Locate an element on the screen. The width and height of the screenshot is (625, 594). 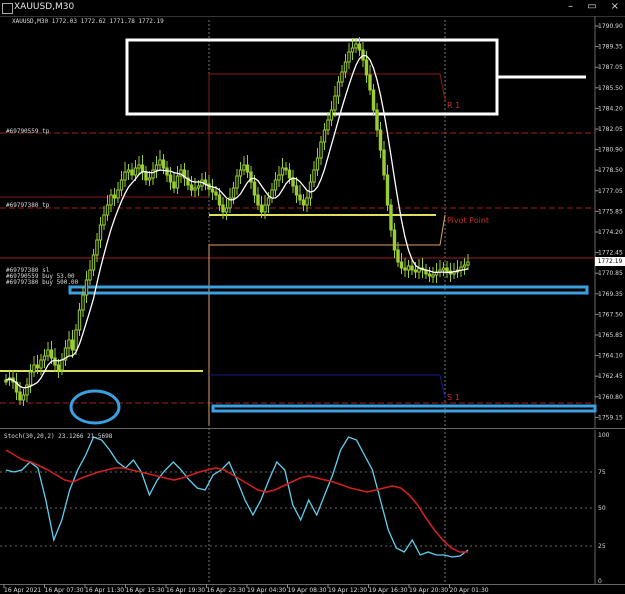
time-tick-label: 19 Apr 12:30 is located at coordinates (347, 590).